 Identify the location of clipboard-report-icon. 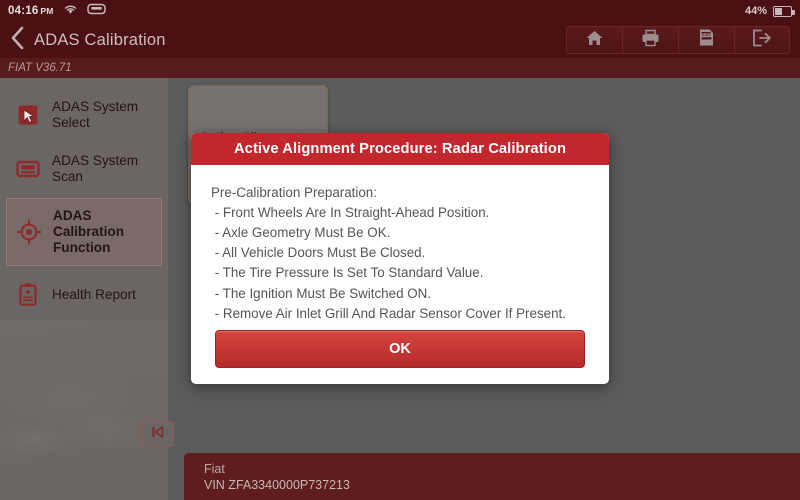
(28, 295).